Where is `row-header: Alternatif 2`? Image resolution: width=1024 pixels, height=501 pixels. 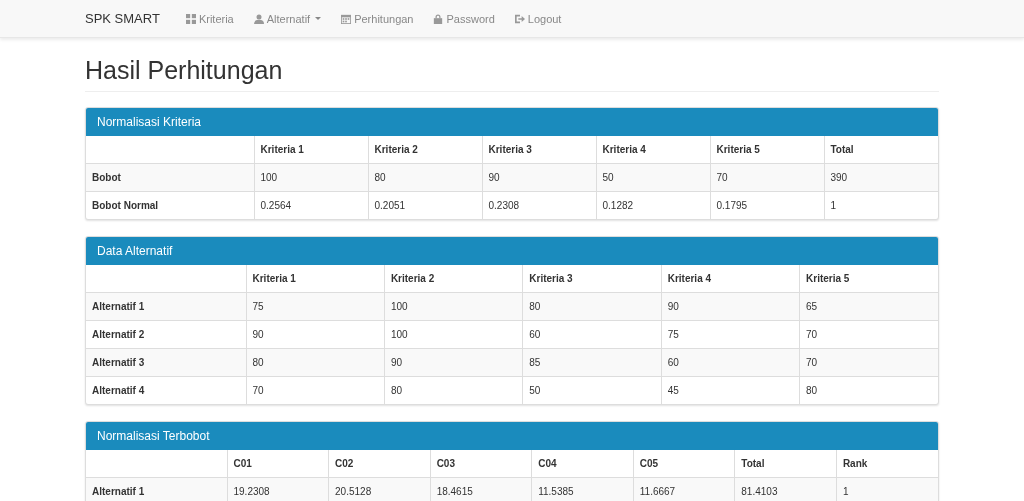
row-header: Alternatif 2 is located at coordinates (166, 334).